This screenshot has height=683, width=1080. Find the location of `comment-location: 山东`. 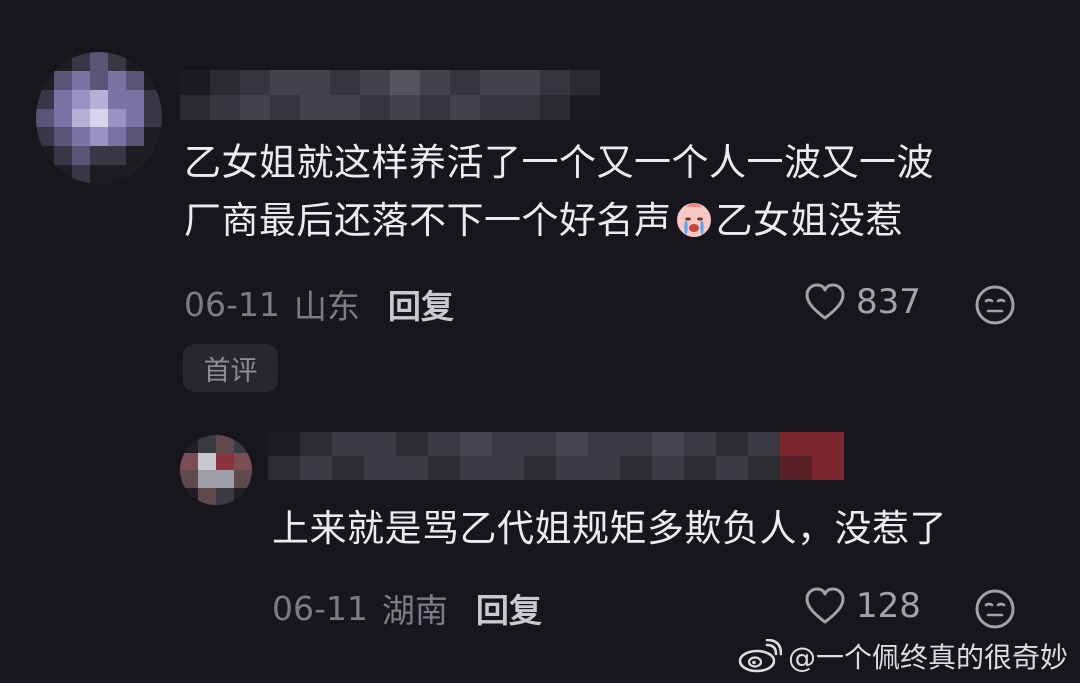

comment-location: 山东 is located at coordinates (326, 306).